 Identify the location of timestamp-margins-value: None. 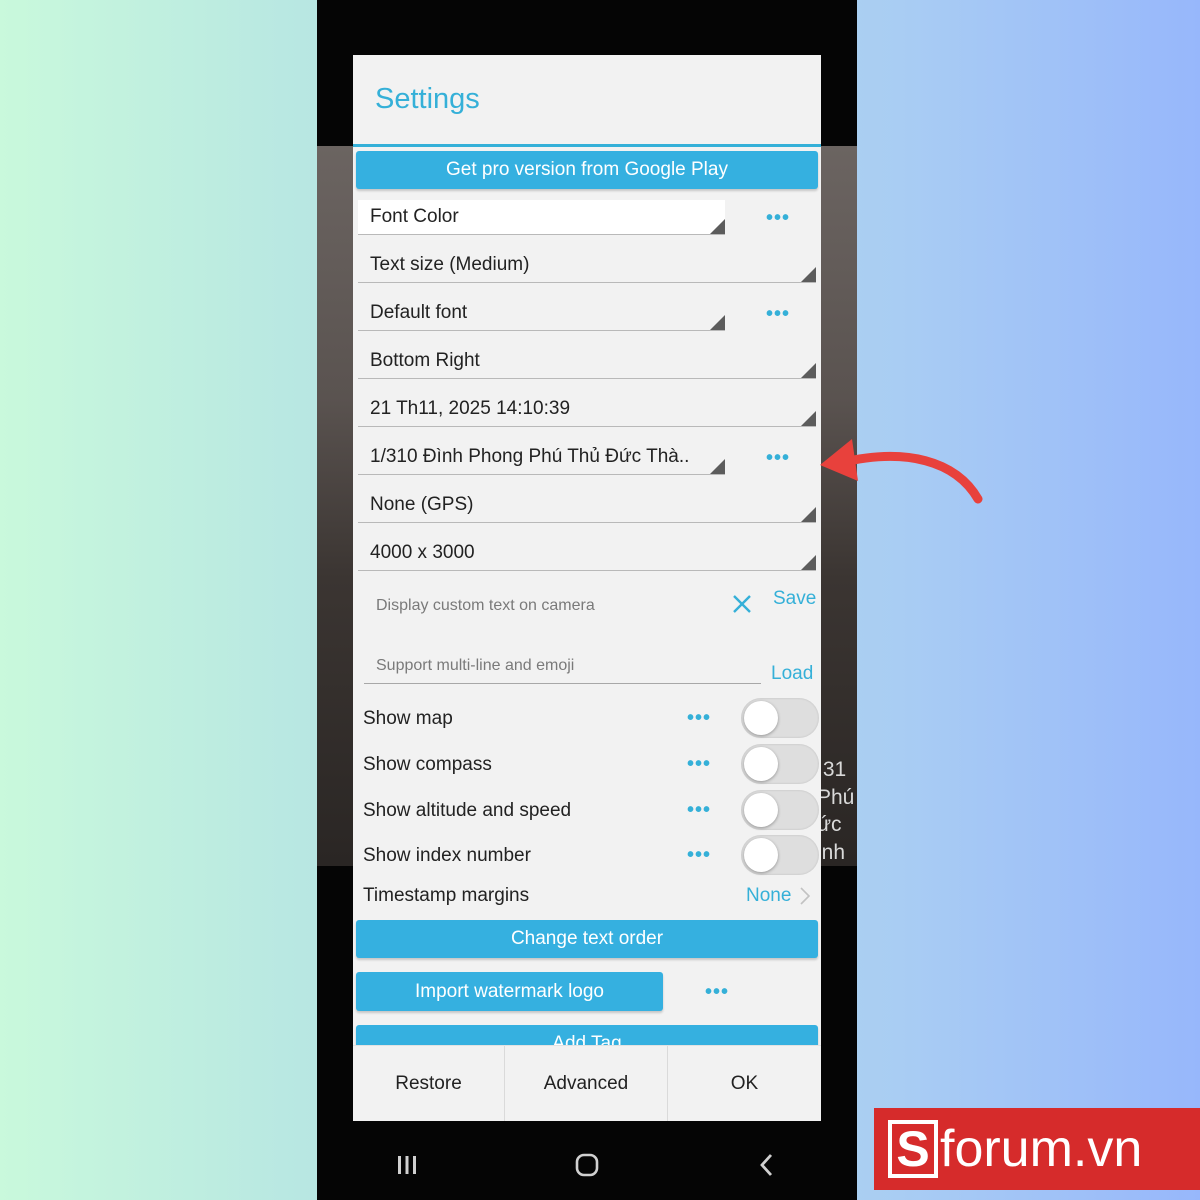
(768, 896).